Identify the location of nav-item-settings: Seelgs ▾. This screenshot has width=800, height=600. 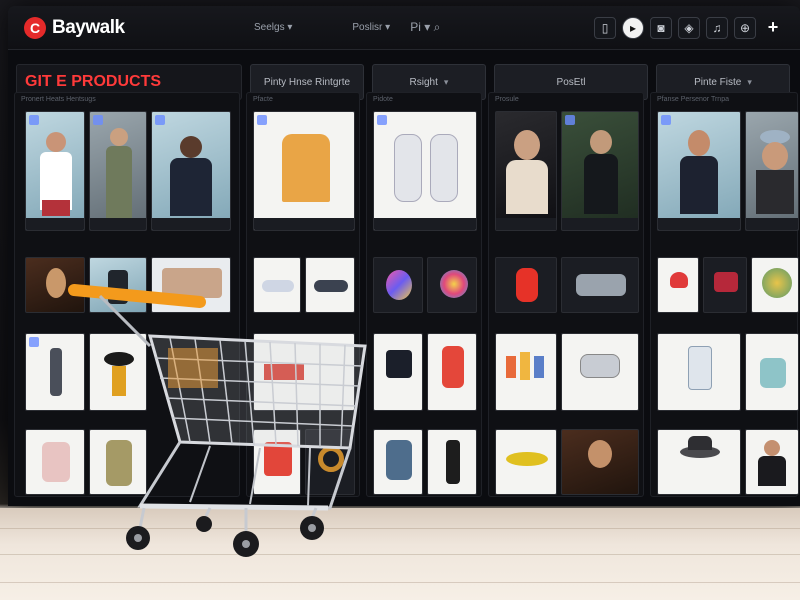
(273, 27).